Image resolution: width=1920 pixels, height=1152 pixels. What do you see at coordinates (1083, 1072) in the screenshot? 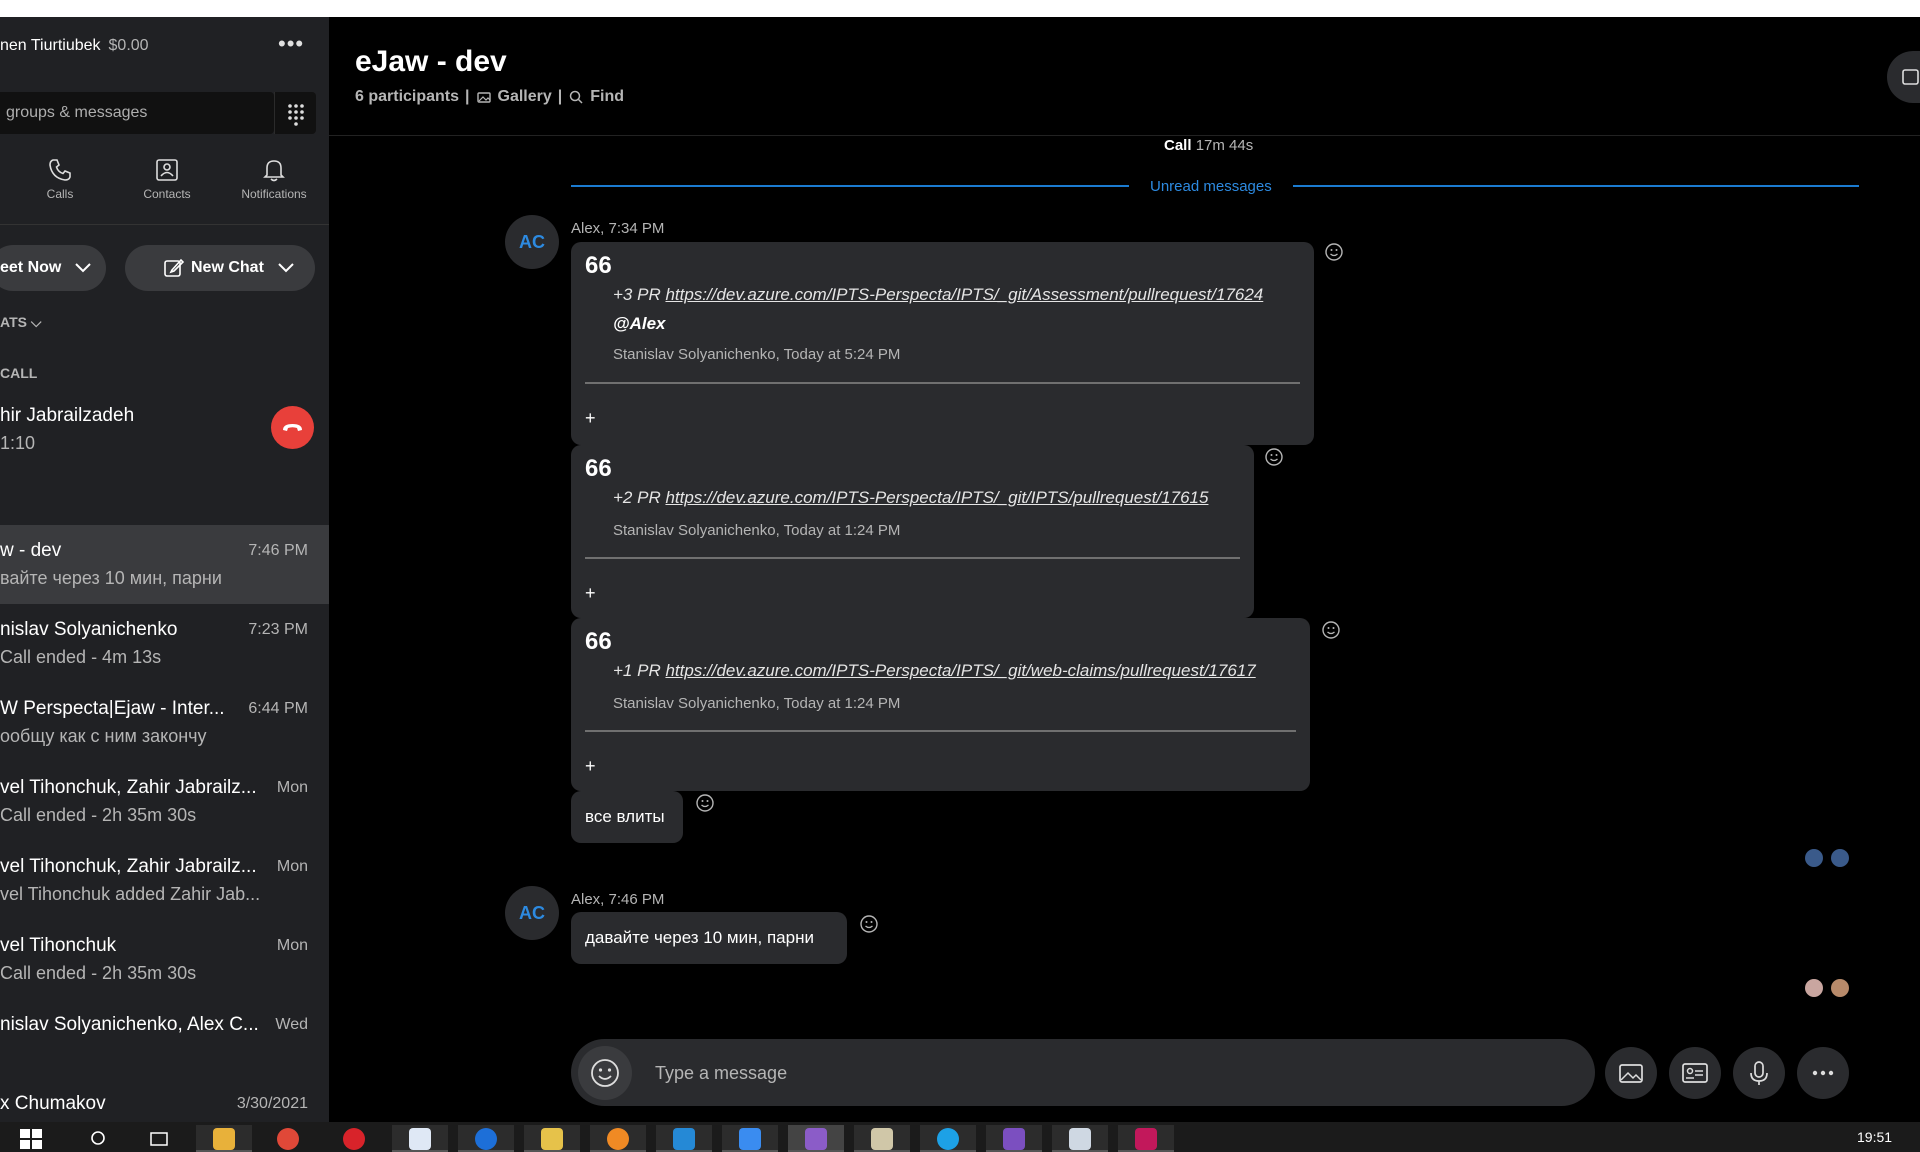
I see `message-composer: Type a message` at bounding box center [1083, 1072].